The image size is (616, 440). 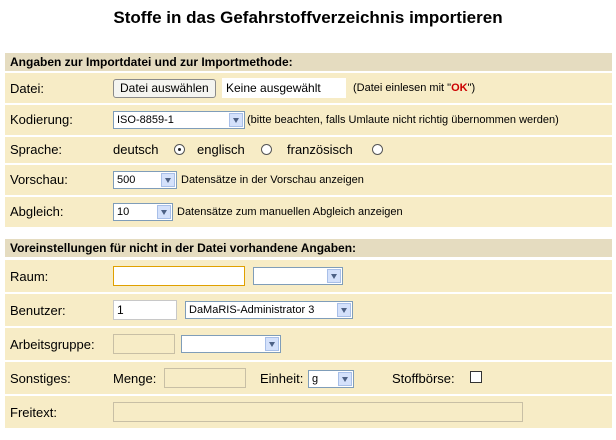 What do you see at coordinates (39, 179) in the screenshot?
I see `preview-label: Vorschau:` at bounding box center [39, 179].